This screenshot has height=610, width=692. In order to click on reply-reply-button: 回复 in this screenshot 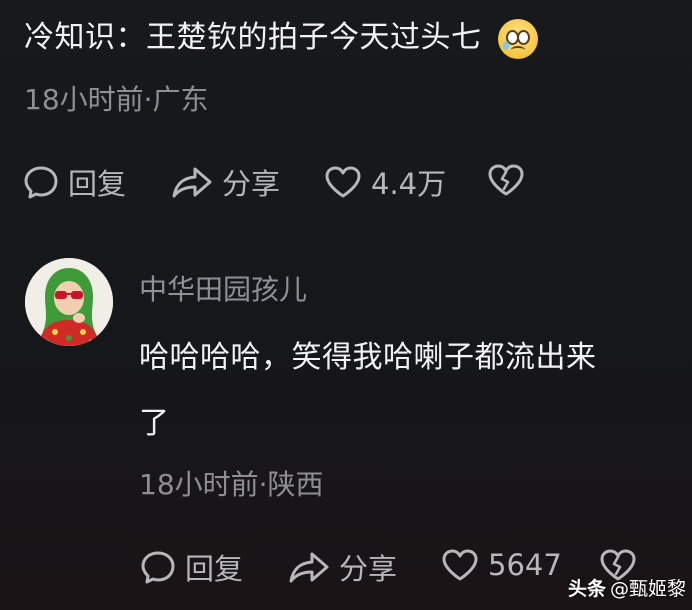, I will do `click(191, 567)`.